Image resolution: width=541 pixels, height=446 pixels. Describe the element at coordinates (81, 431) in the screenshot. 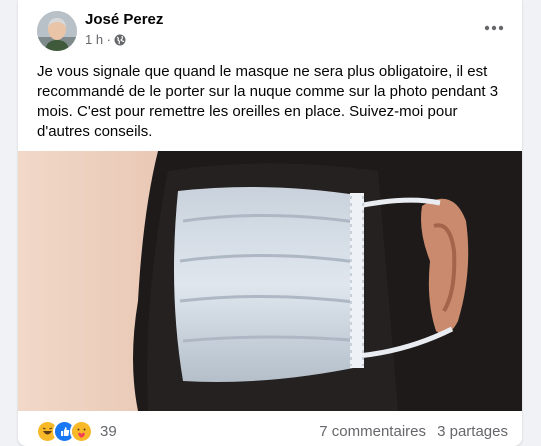

I see `care-reaction-icon` at that location.